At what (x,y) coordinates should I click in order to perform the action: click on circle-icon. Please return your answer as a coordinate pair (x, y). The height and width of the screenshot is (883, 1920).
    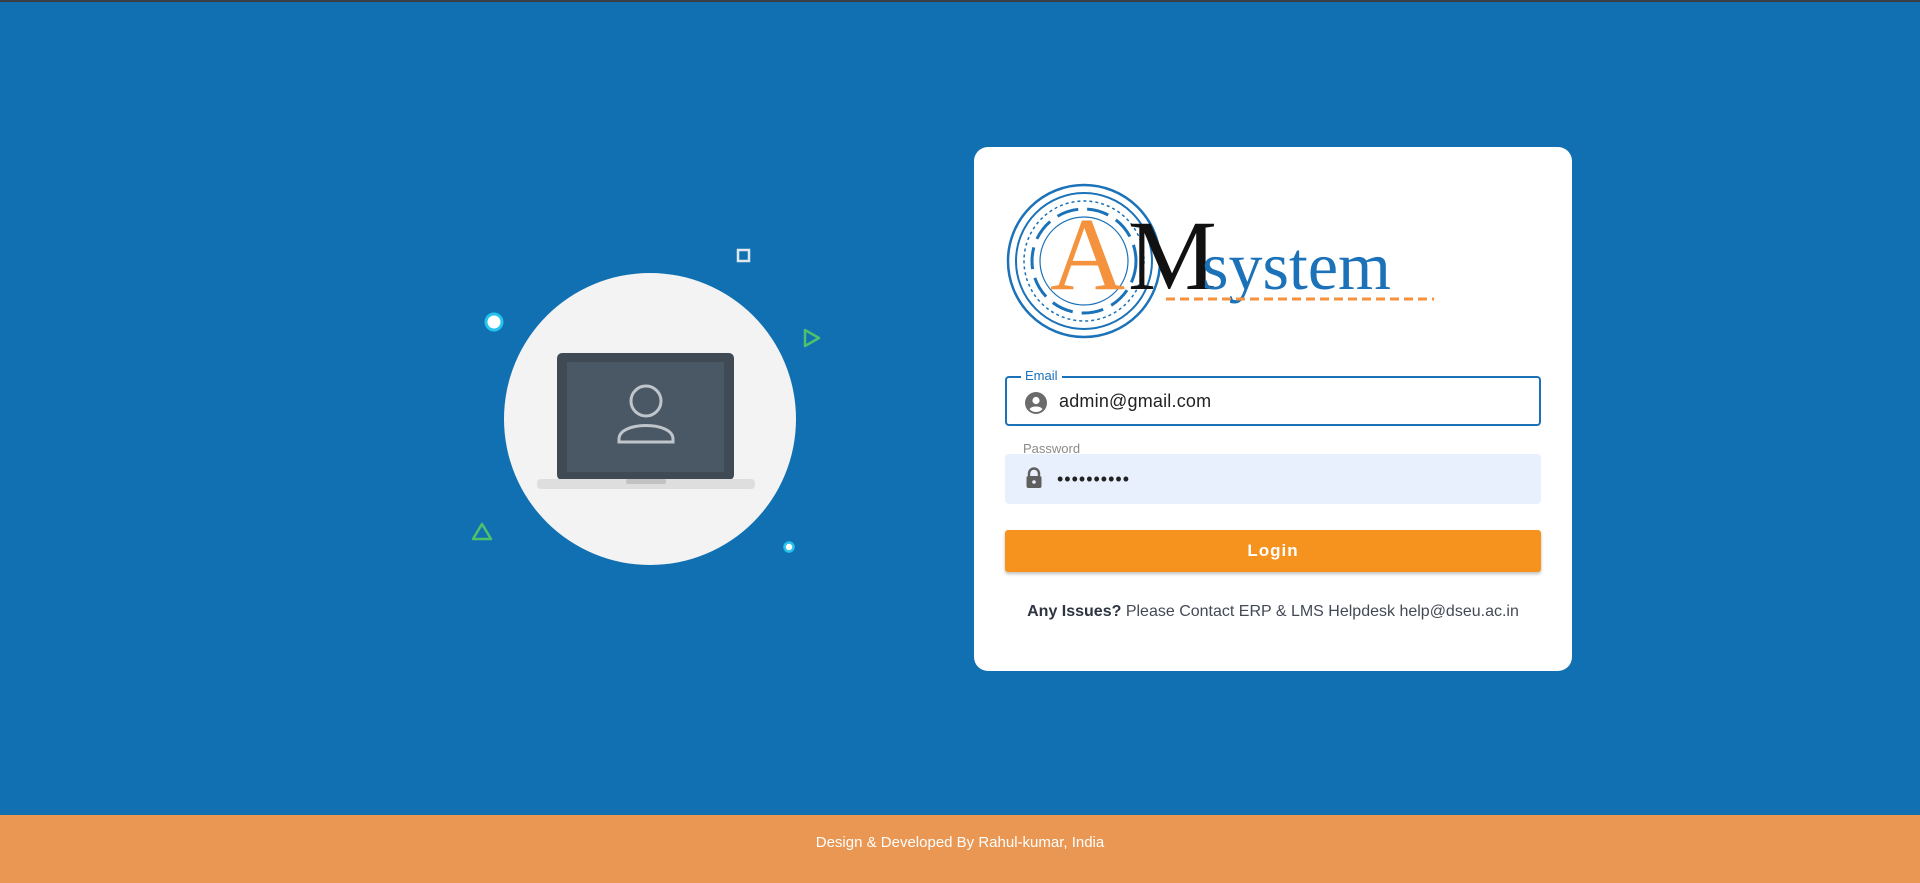
    Looking at the image, I should click on (494, 322).